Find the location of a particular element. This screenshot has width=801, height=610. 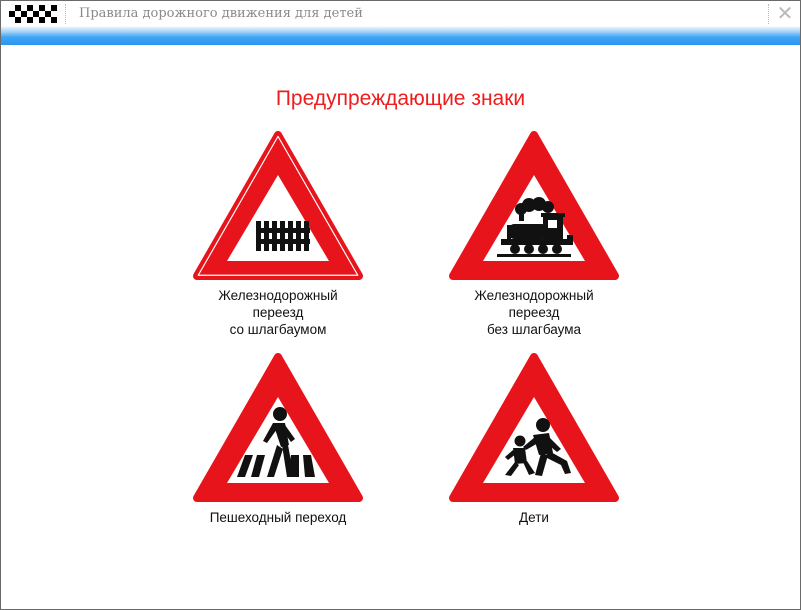

checkered-logo-icon is located at coordinates (33, 14).